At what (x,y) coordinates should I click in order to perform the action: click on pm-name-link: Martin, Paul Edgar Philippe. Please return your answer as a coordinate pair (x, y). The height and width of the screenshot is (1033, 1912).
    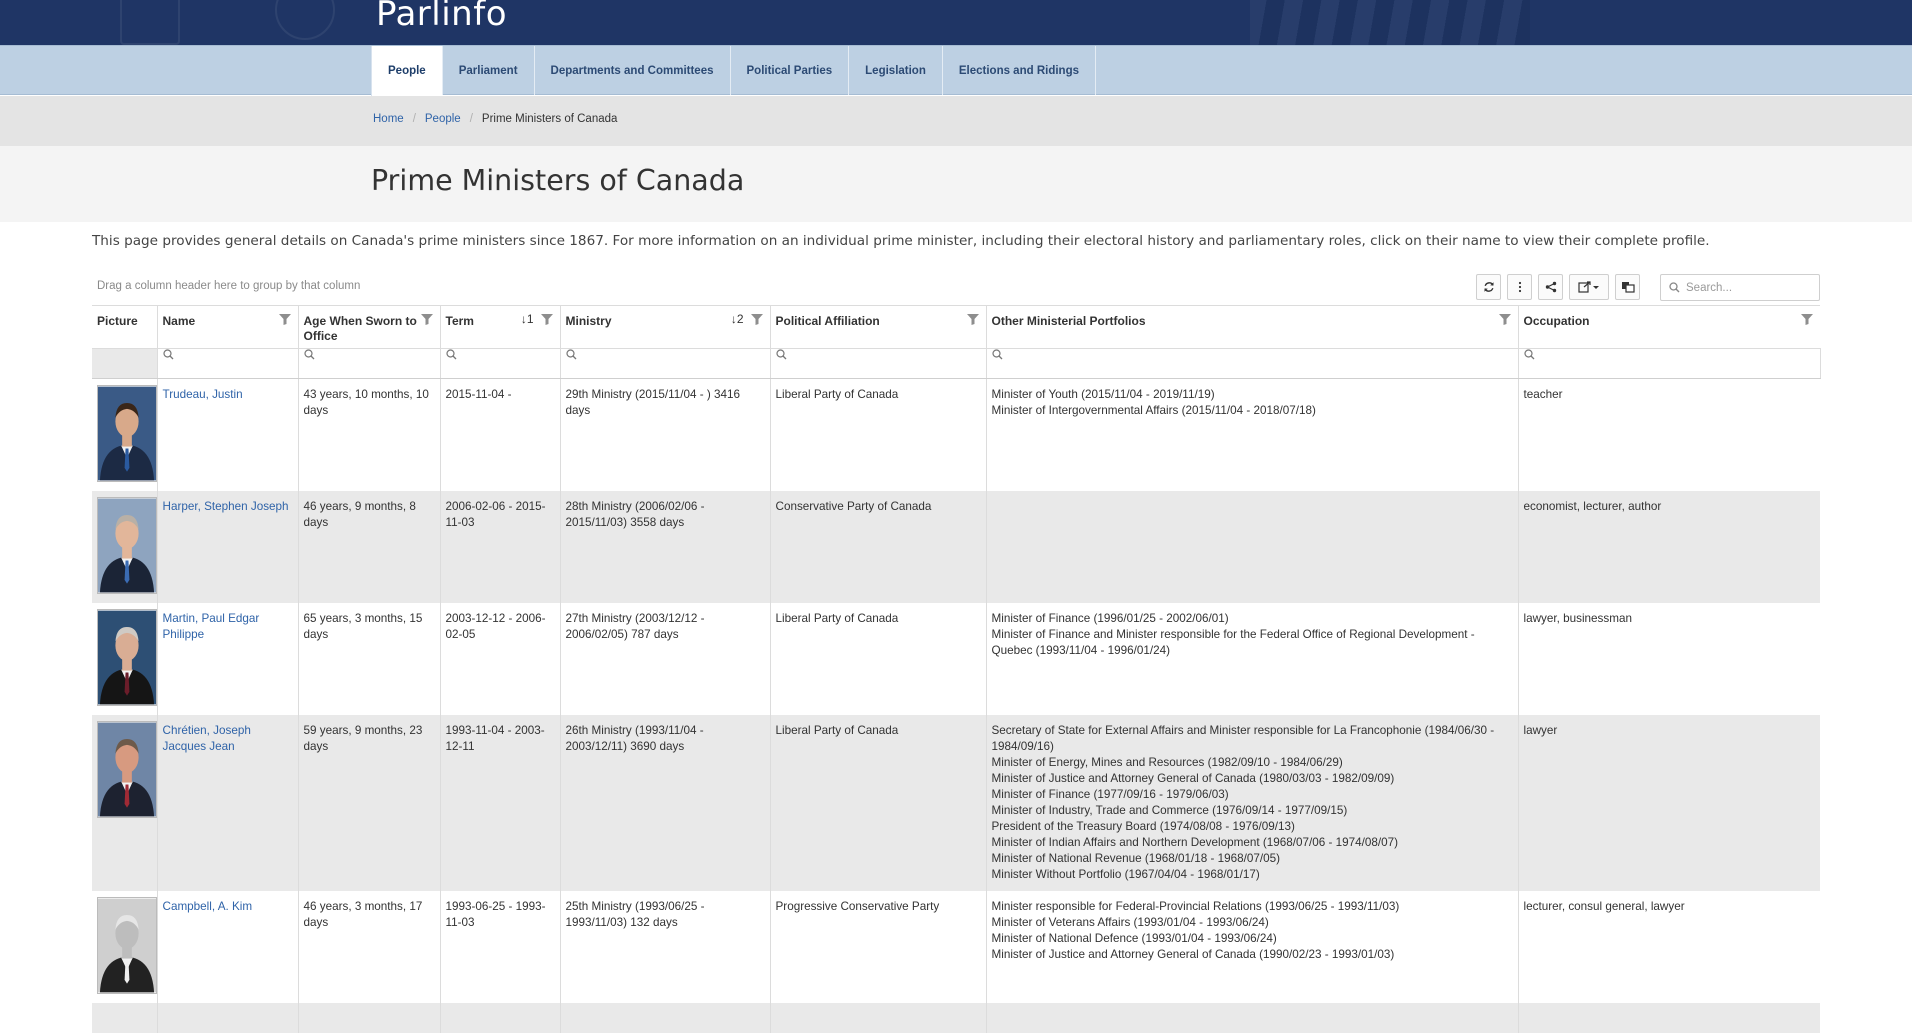
    Looking at the image, I should click on (211, 626).